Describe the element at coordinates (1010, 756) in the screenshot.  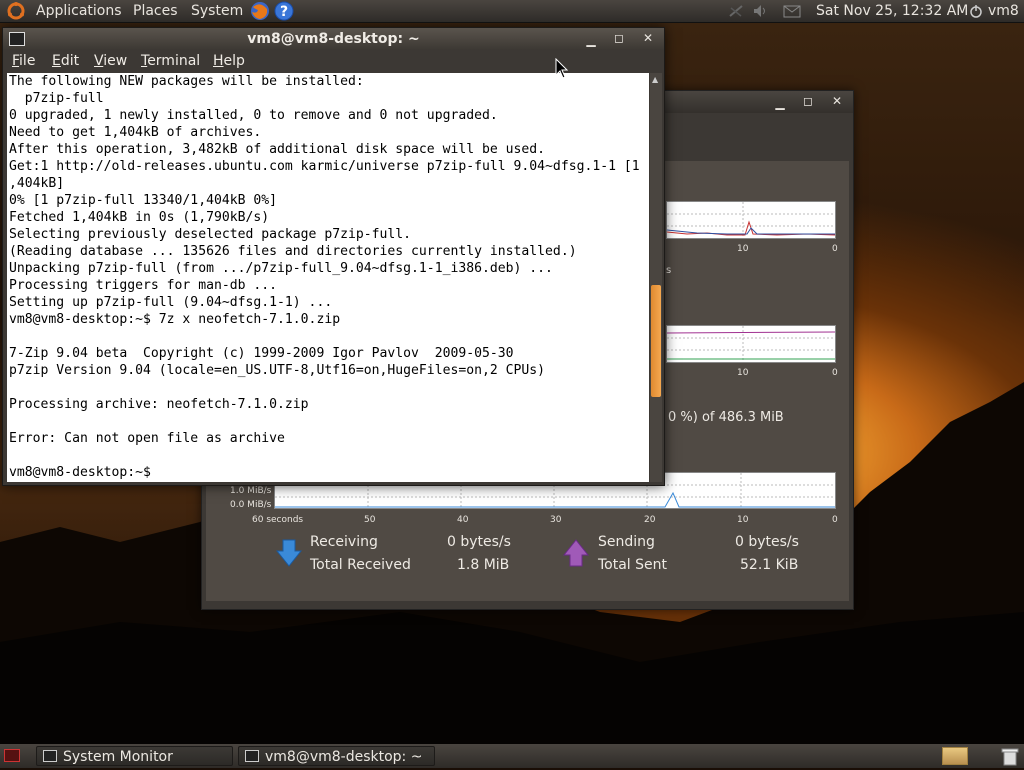
I see `trash-icon` at that location.